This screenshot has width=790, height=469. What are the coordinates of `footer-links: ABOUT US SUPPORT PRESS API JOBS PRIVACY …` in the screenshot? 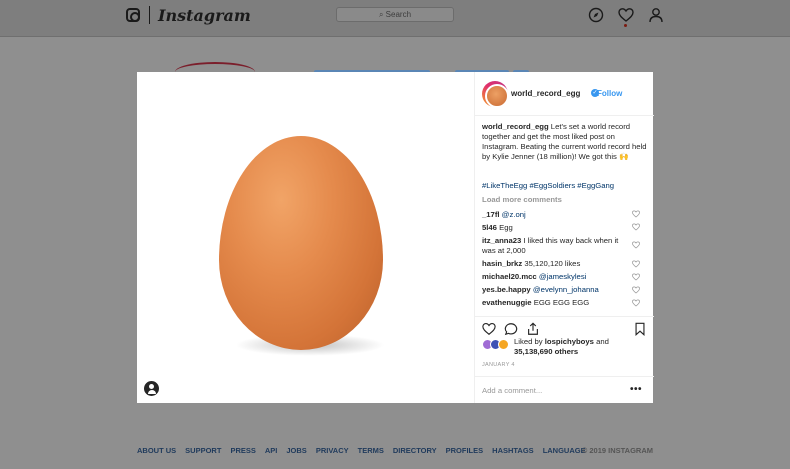 It's located at (395, 450).